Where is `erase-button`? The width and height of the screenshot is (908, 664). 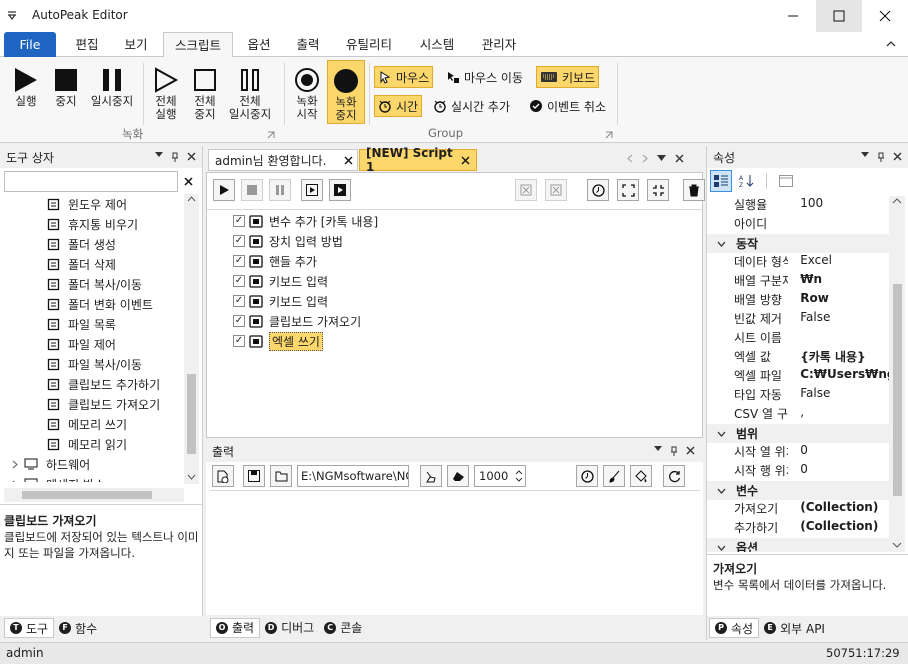
erase-button is located at coordinates (458, 476).